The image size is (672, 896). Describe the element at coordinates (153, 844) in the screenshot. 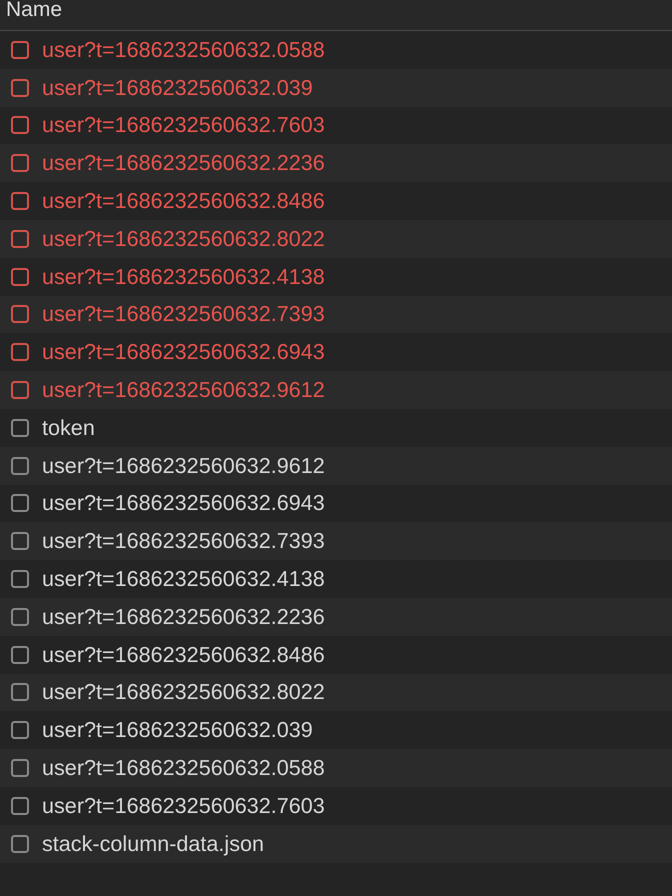

I see `request-name: stack-column-data.json` at that location.